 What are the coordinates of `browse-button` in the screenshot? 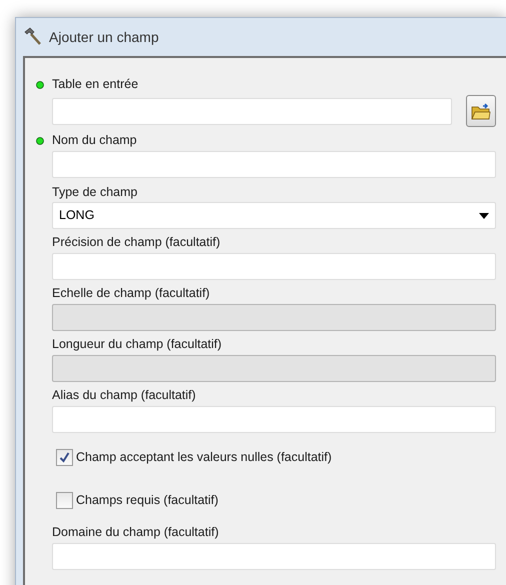 It's located at (481, 111).